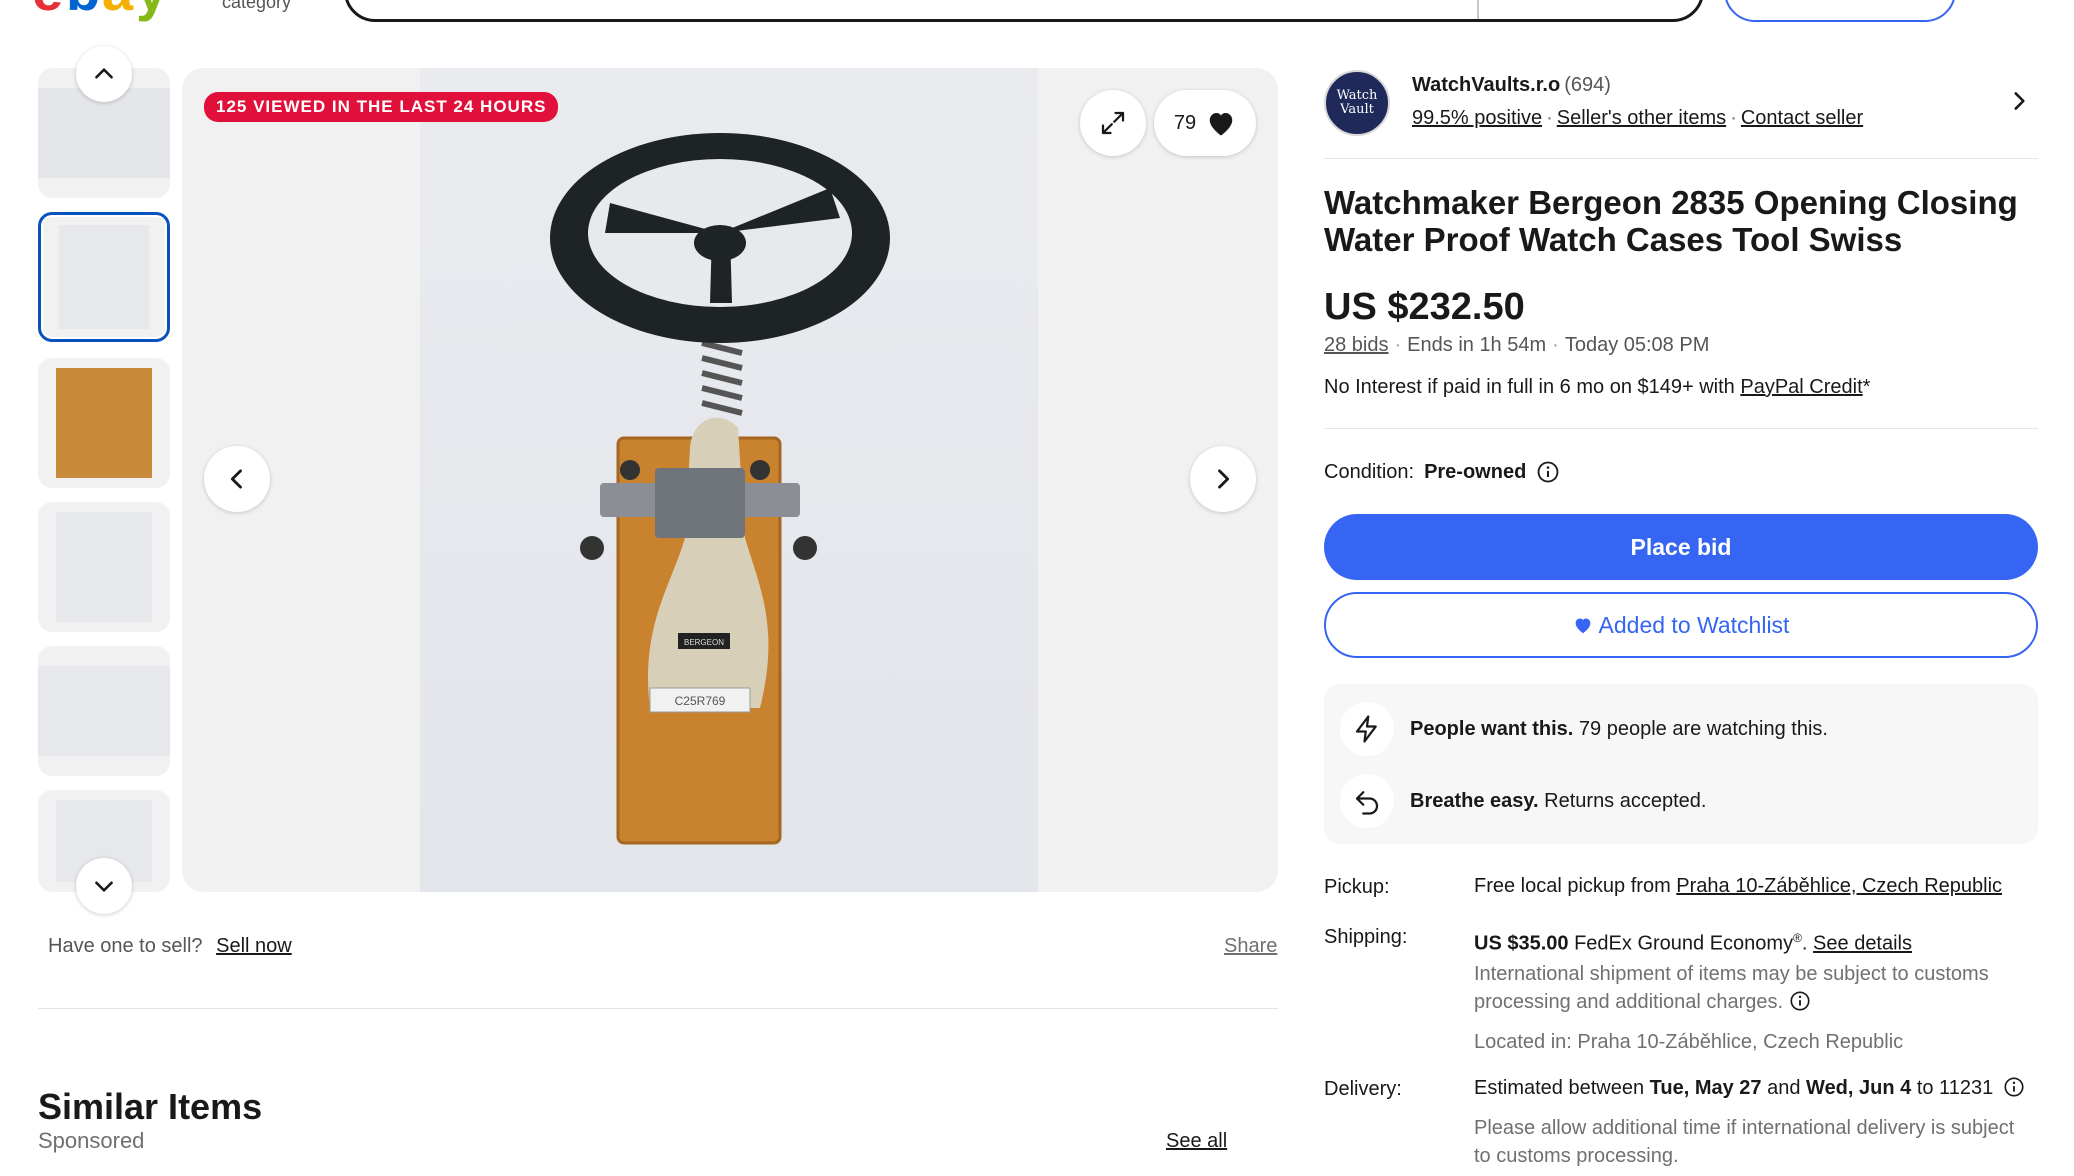 This screenshot has height=1176, width=2074. I want to click on item-label-text: C25R769, so click(700, 701).